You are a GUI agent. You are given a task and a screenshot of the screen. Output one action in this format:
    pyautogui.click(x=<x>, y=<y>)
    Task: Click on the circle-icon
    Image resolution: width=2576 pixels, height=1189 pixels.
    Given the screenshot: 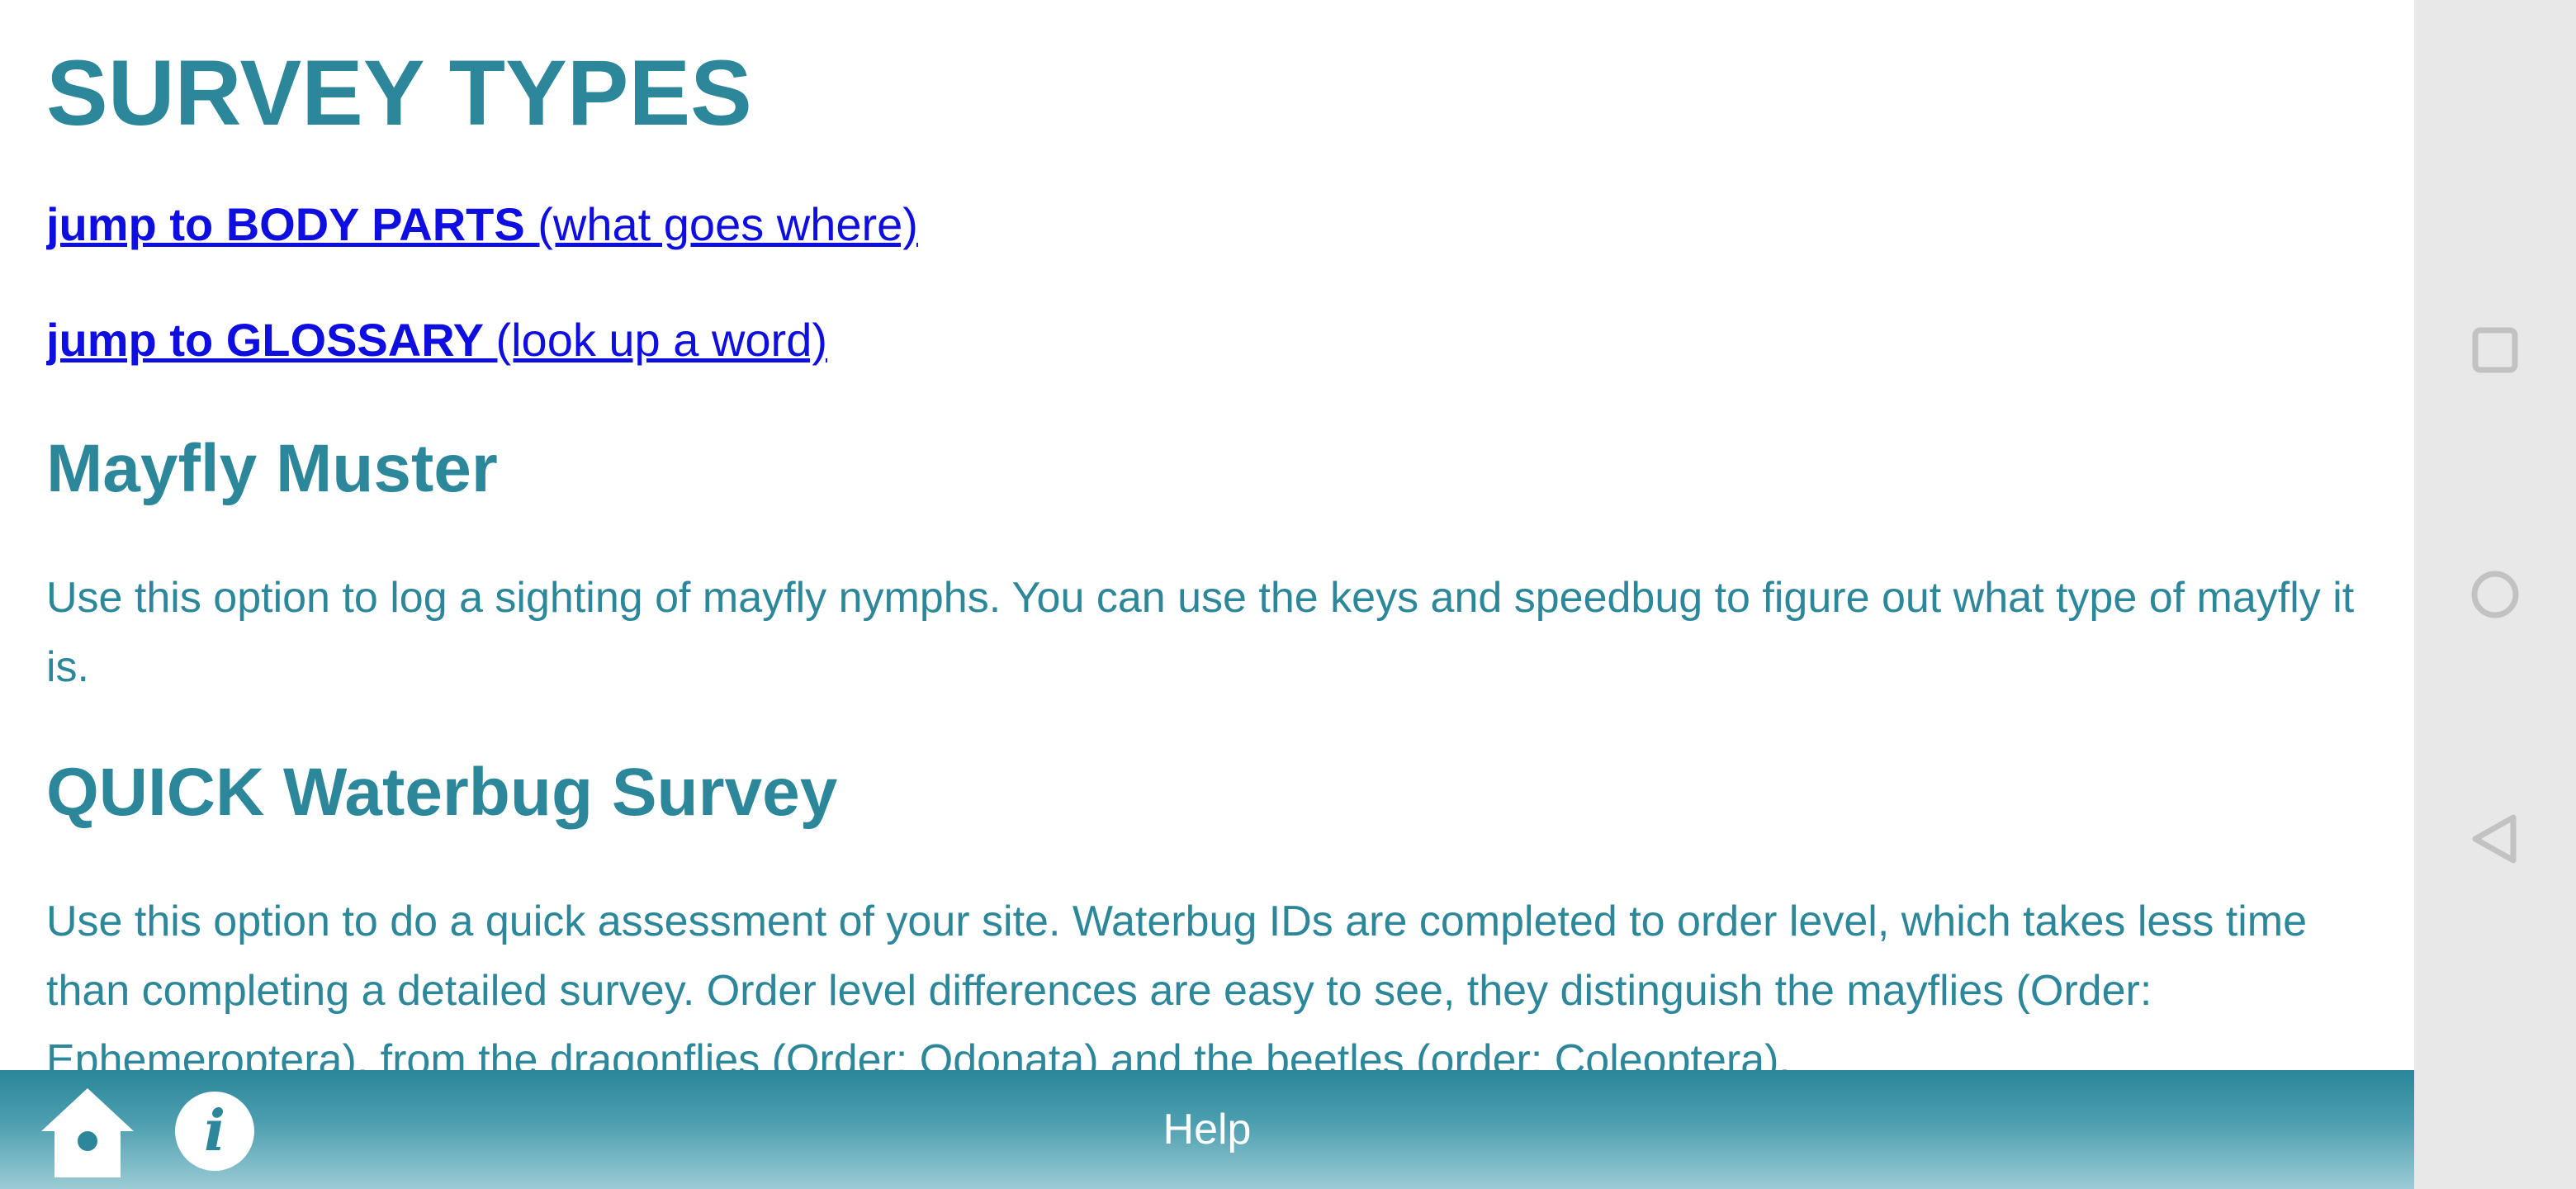 What is the action you would take?
    pyautogui.click(x=2495, y=594)
    